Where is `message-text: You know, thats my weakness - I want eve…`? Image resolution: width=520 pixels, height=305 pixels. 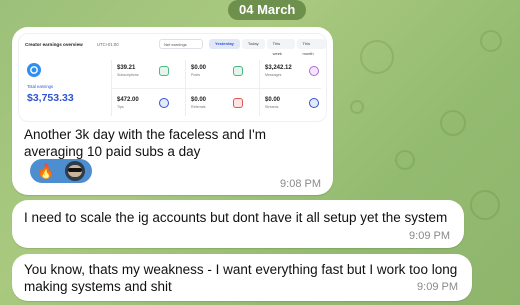 message-text: You know, thats my weakness - I want eve… is located at coordinates (241, 278).